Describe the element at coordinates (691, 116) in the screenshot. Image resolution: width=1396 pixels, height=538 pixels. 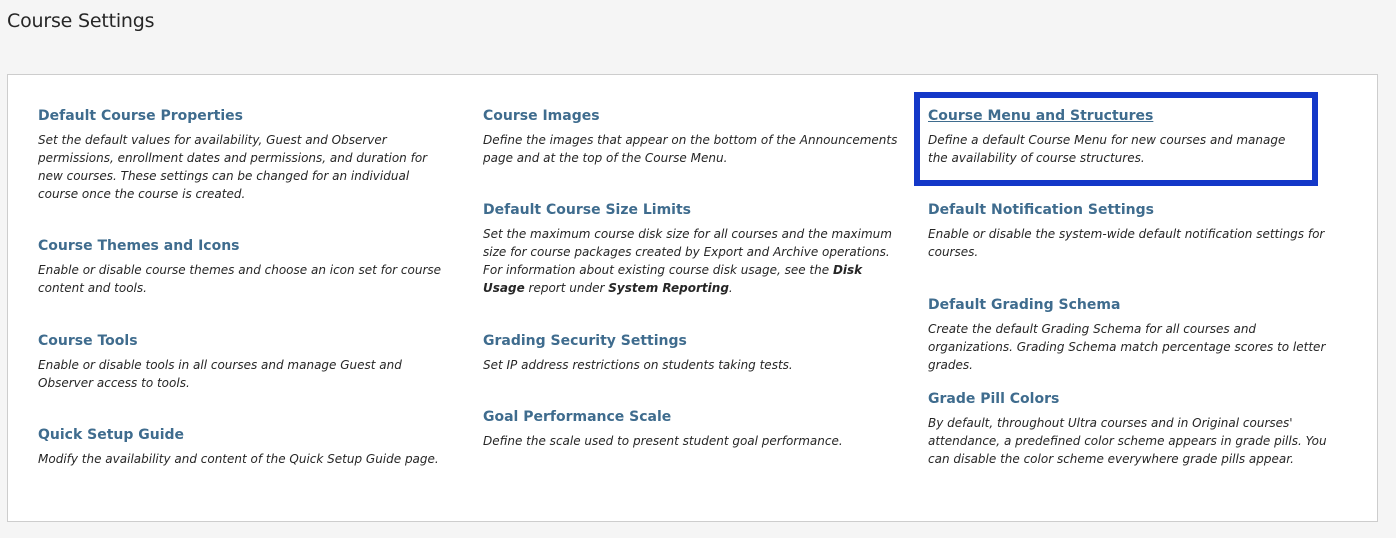
I see `course-images-link: Course Images` at that location.